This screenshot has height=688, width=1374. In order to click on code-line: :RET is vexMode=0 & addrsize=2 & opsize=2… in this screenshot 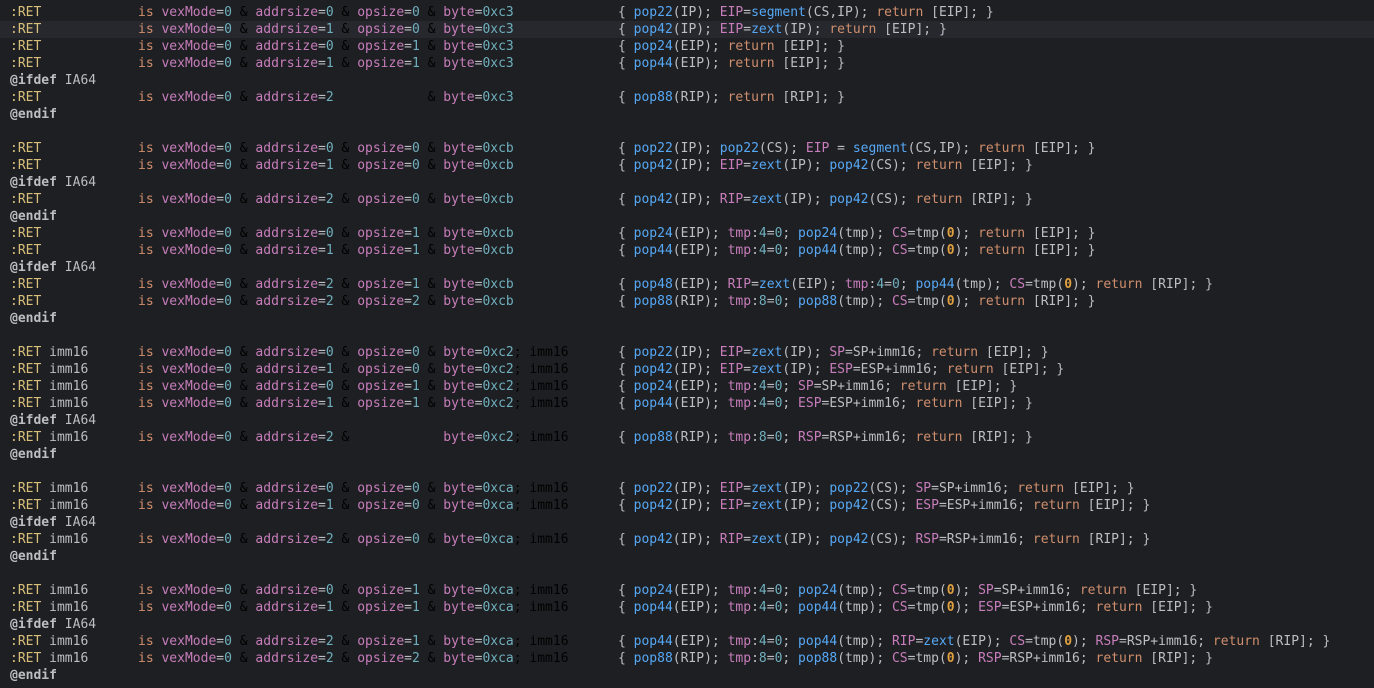, I will do `click(687, 301)`.